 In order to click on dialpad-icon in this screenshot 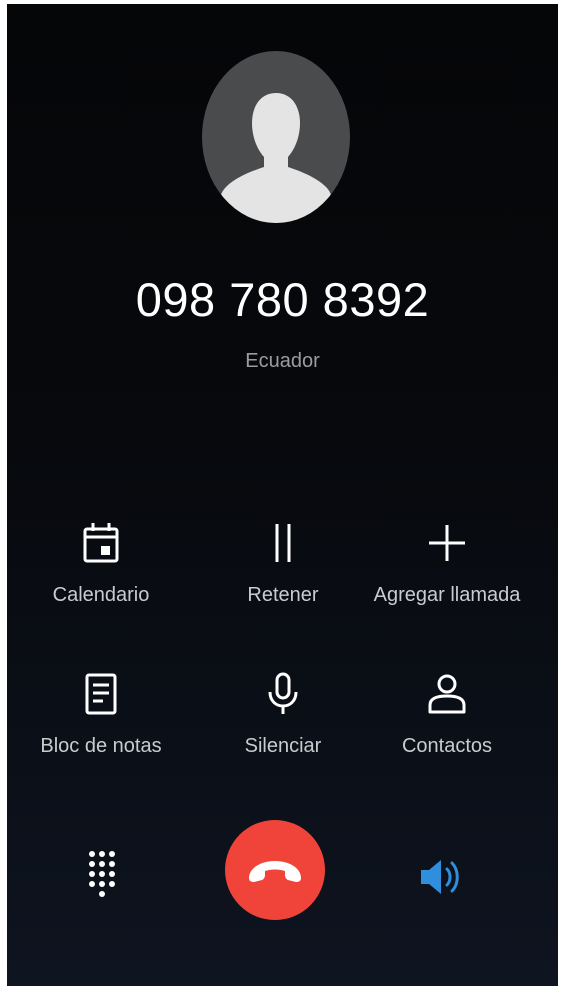, I will do `click(102, 874)`.